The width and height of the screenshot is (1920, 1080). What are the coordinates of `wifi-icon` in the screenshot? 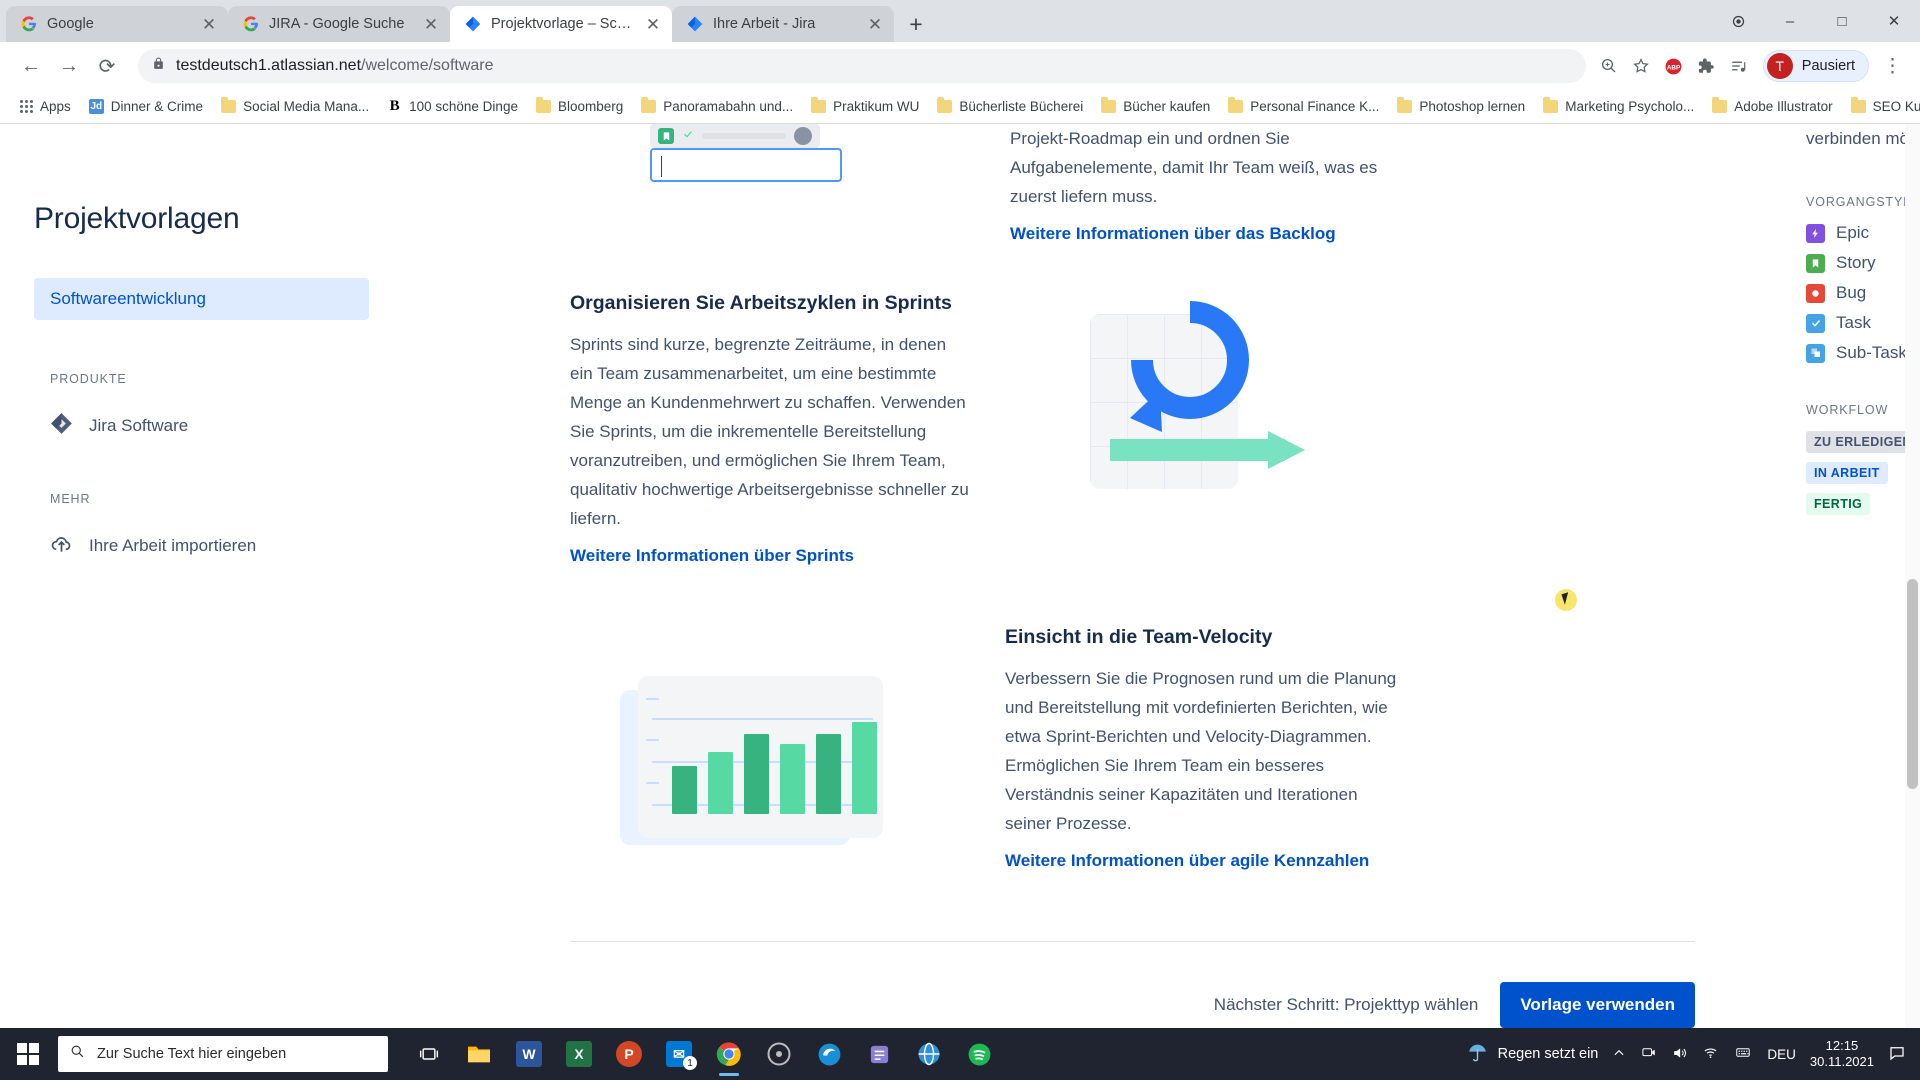 It's located at (1710, 1054).